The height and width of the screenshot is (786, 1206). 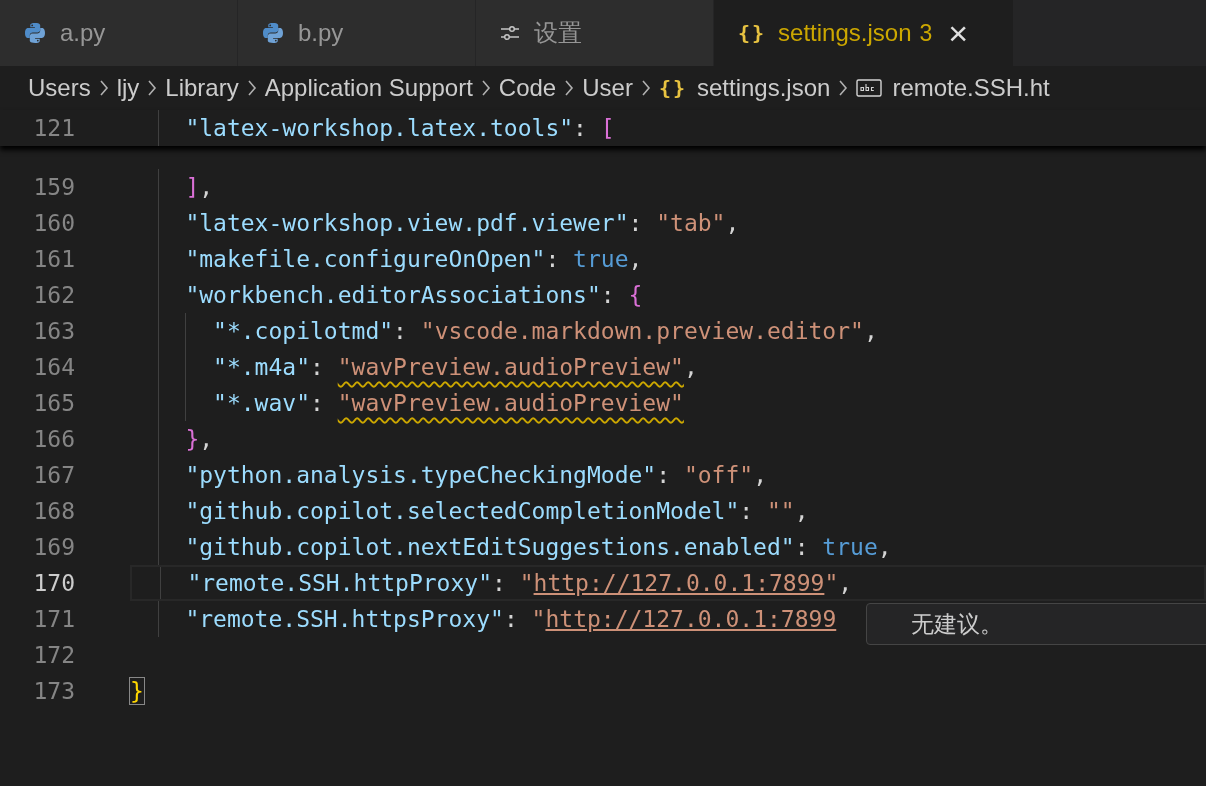 I want to click on breadcrumb-item: Application Support, so click(x=368, y=88).